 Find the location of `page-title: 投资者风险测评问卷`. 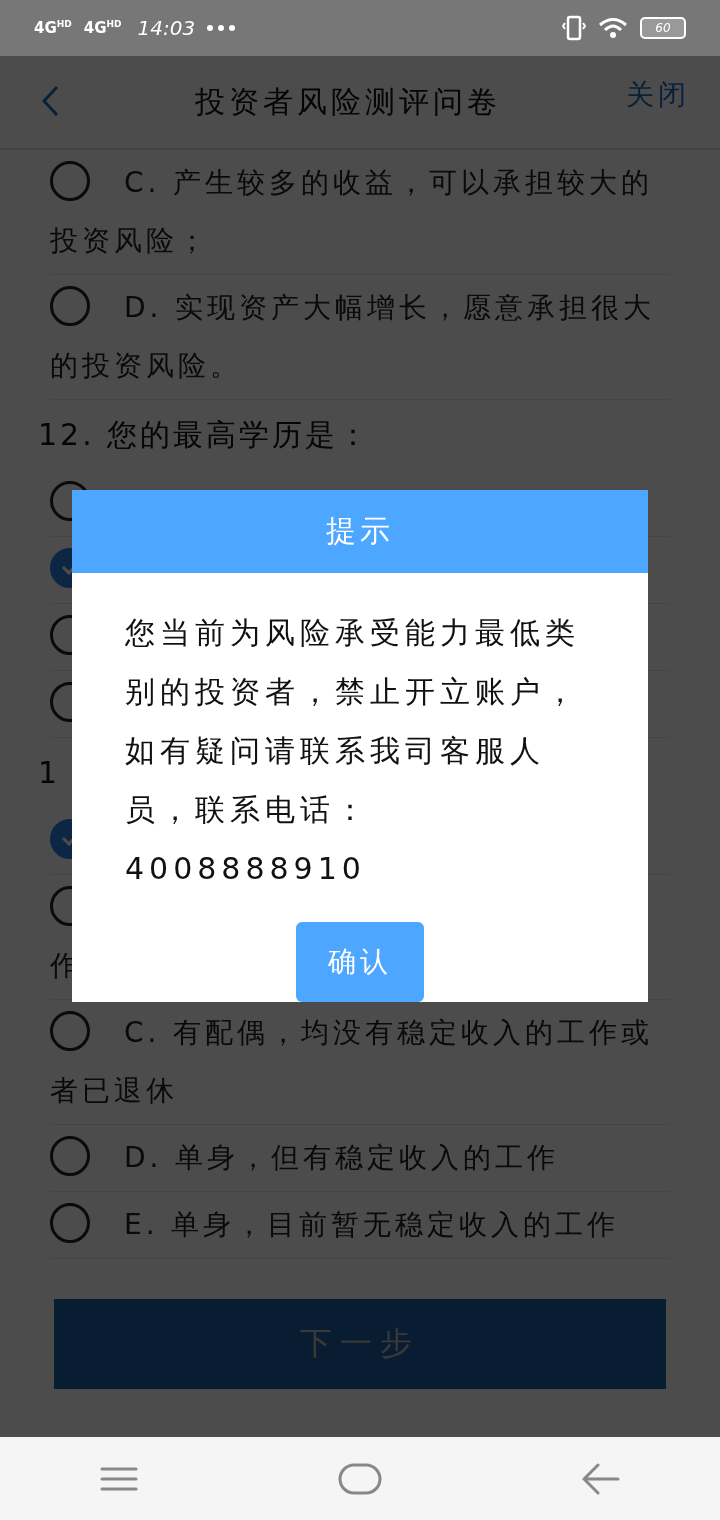

page-title: 投资者风险测评问卷 is located at coordinates (348, 101).